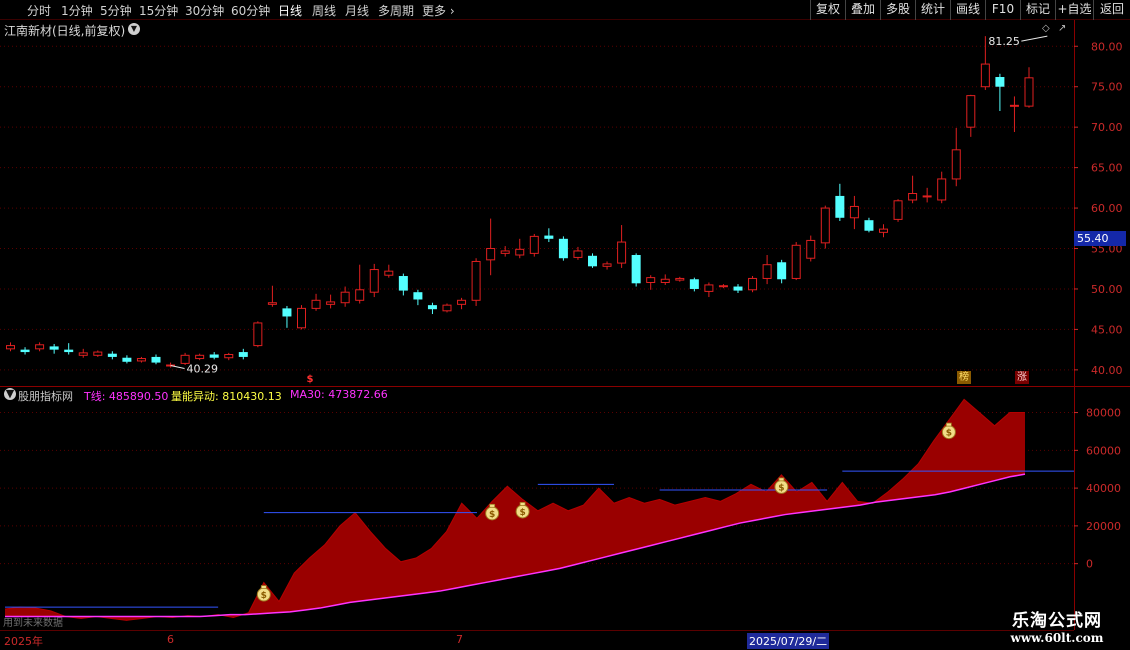 The width and height of the screenshot is (1130, 650). Describe the element at coordinates (537, 640) in the screenshot. I see `date-axis: 2025年 6 7 2025/07/29/二` at that location.